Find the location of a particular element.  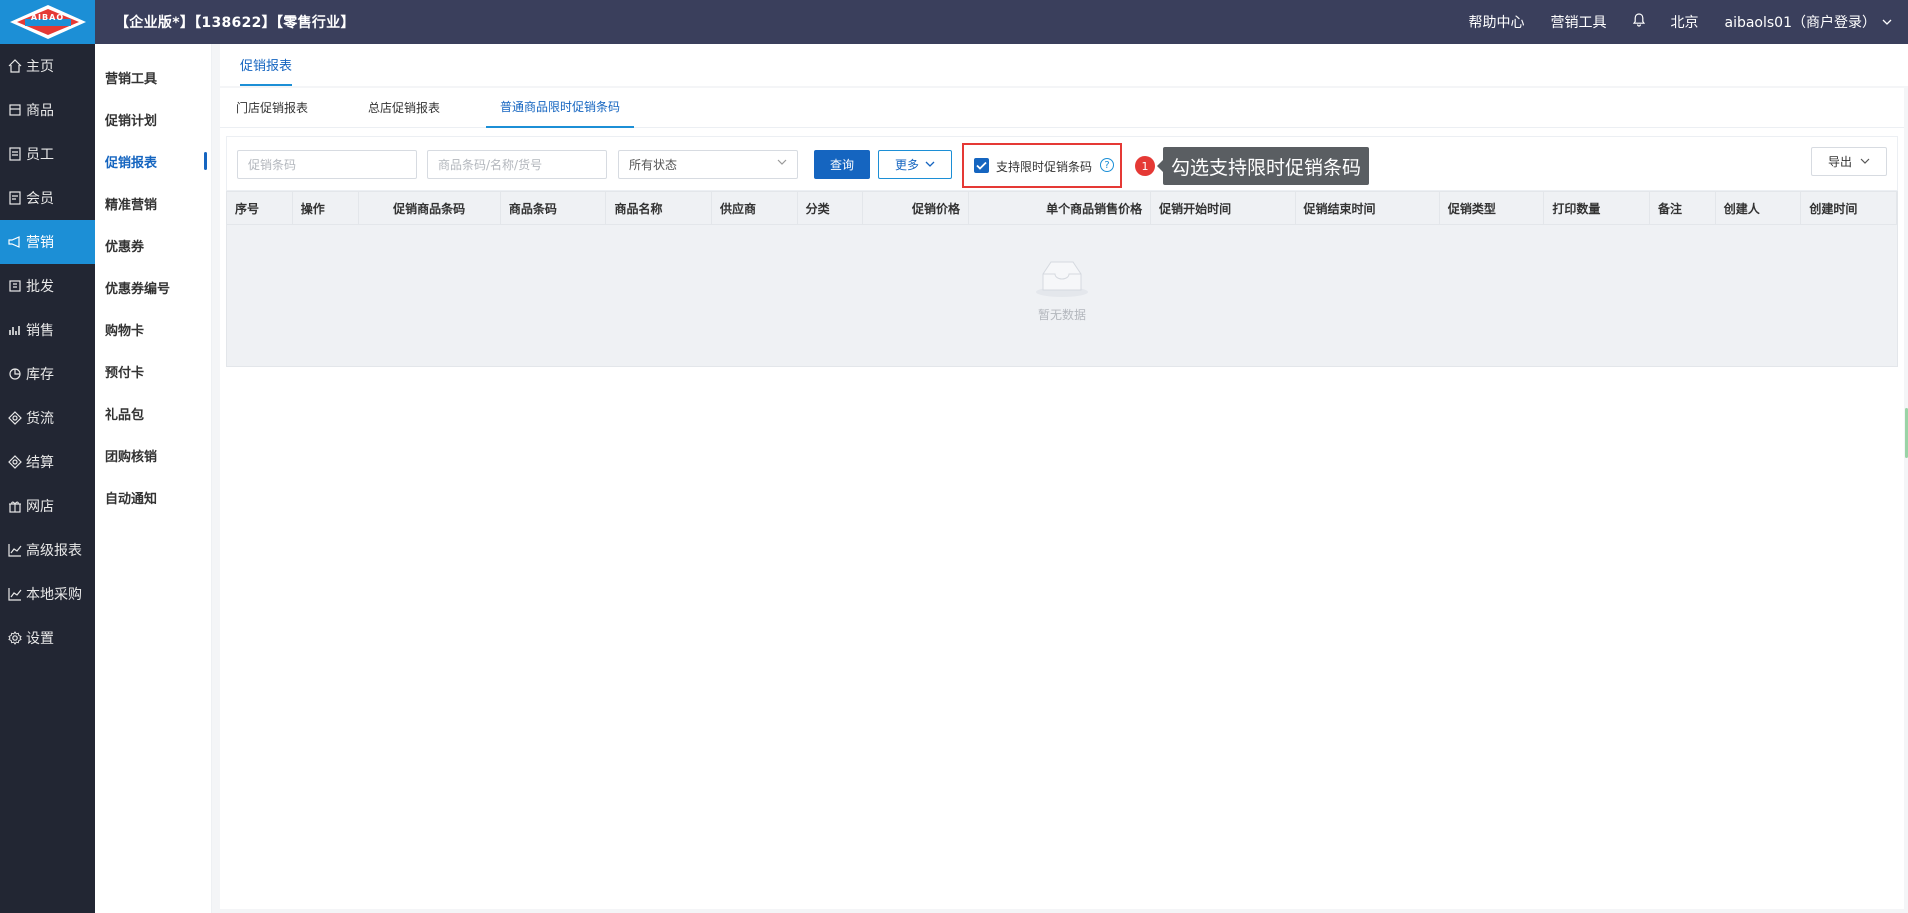

subnav-item-9: 团购核销 is located at coordinates (153, 455).